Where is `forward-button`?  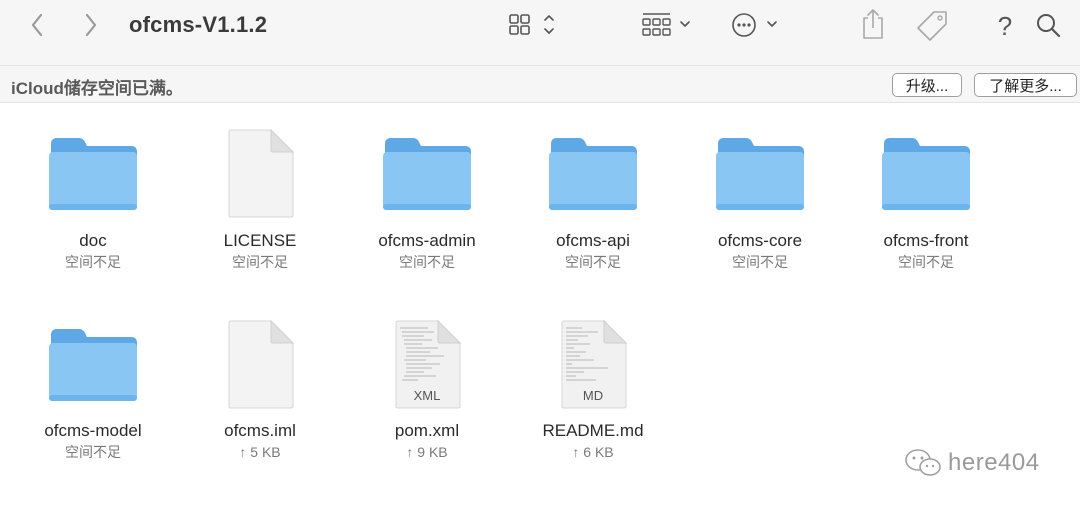
forward-button is located at coordinates (91, 25).